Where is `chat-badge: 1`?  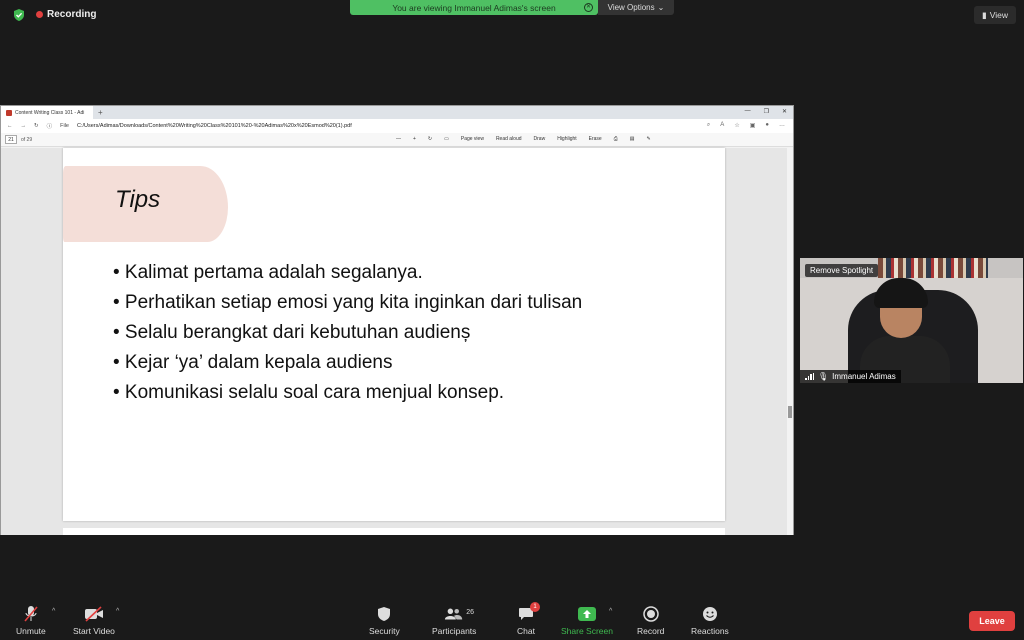
chat-badge: 1 is located at coordinates (535, 607).